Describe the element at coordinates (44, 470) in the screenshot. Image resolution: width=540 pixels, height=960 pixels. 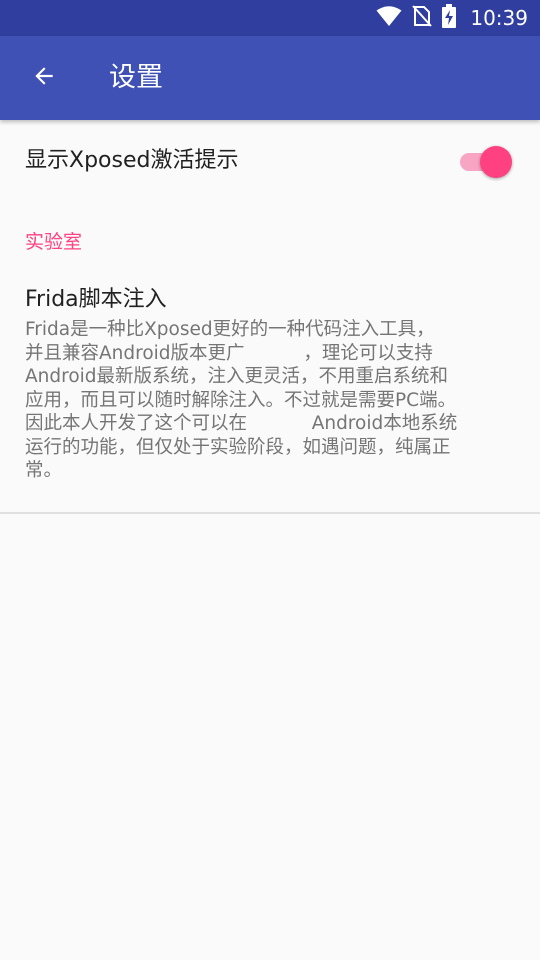
I see `summary-line: 常。` at that location.